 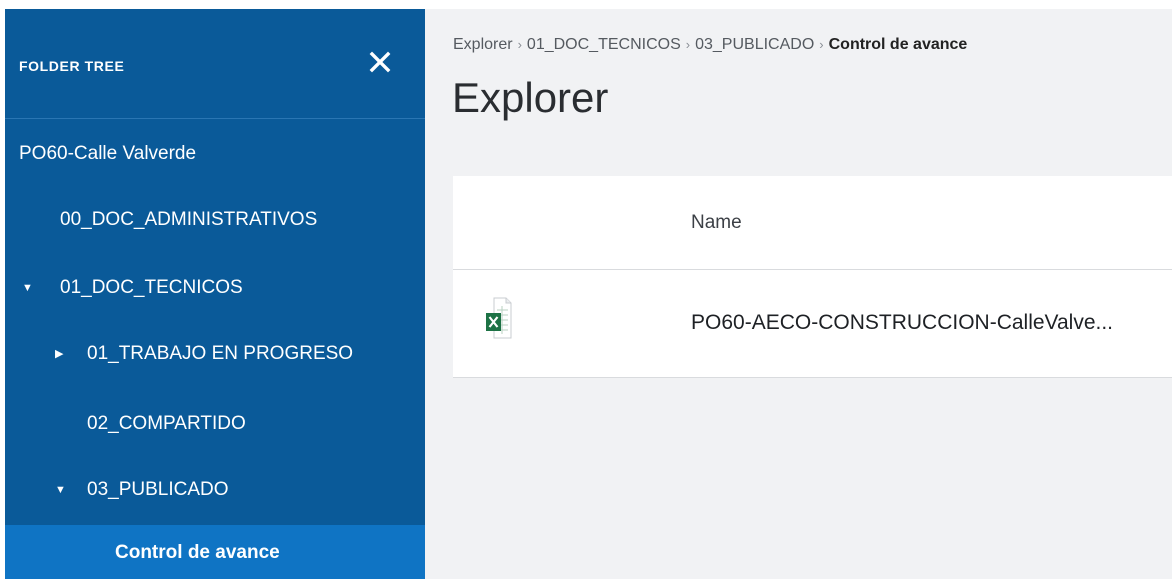 What do you see at coordinates (604, 44) in the screenshot?
I see `breadcrumb-item-01-doc-tecnicos: 01_DOC_TECNICOS` at bounding box center [604, 44].